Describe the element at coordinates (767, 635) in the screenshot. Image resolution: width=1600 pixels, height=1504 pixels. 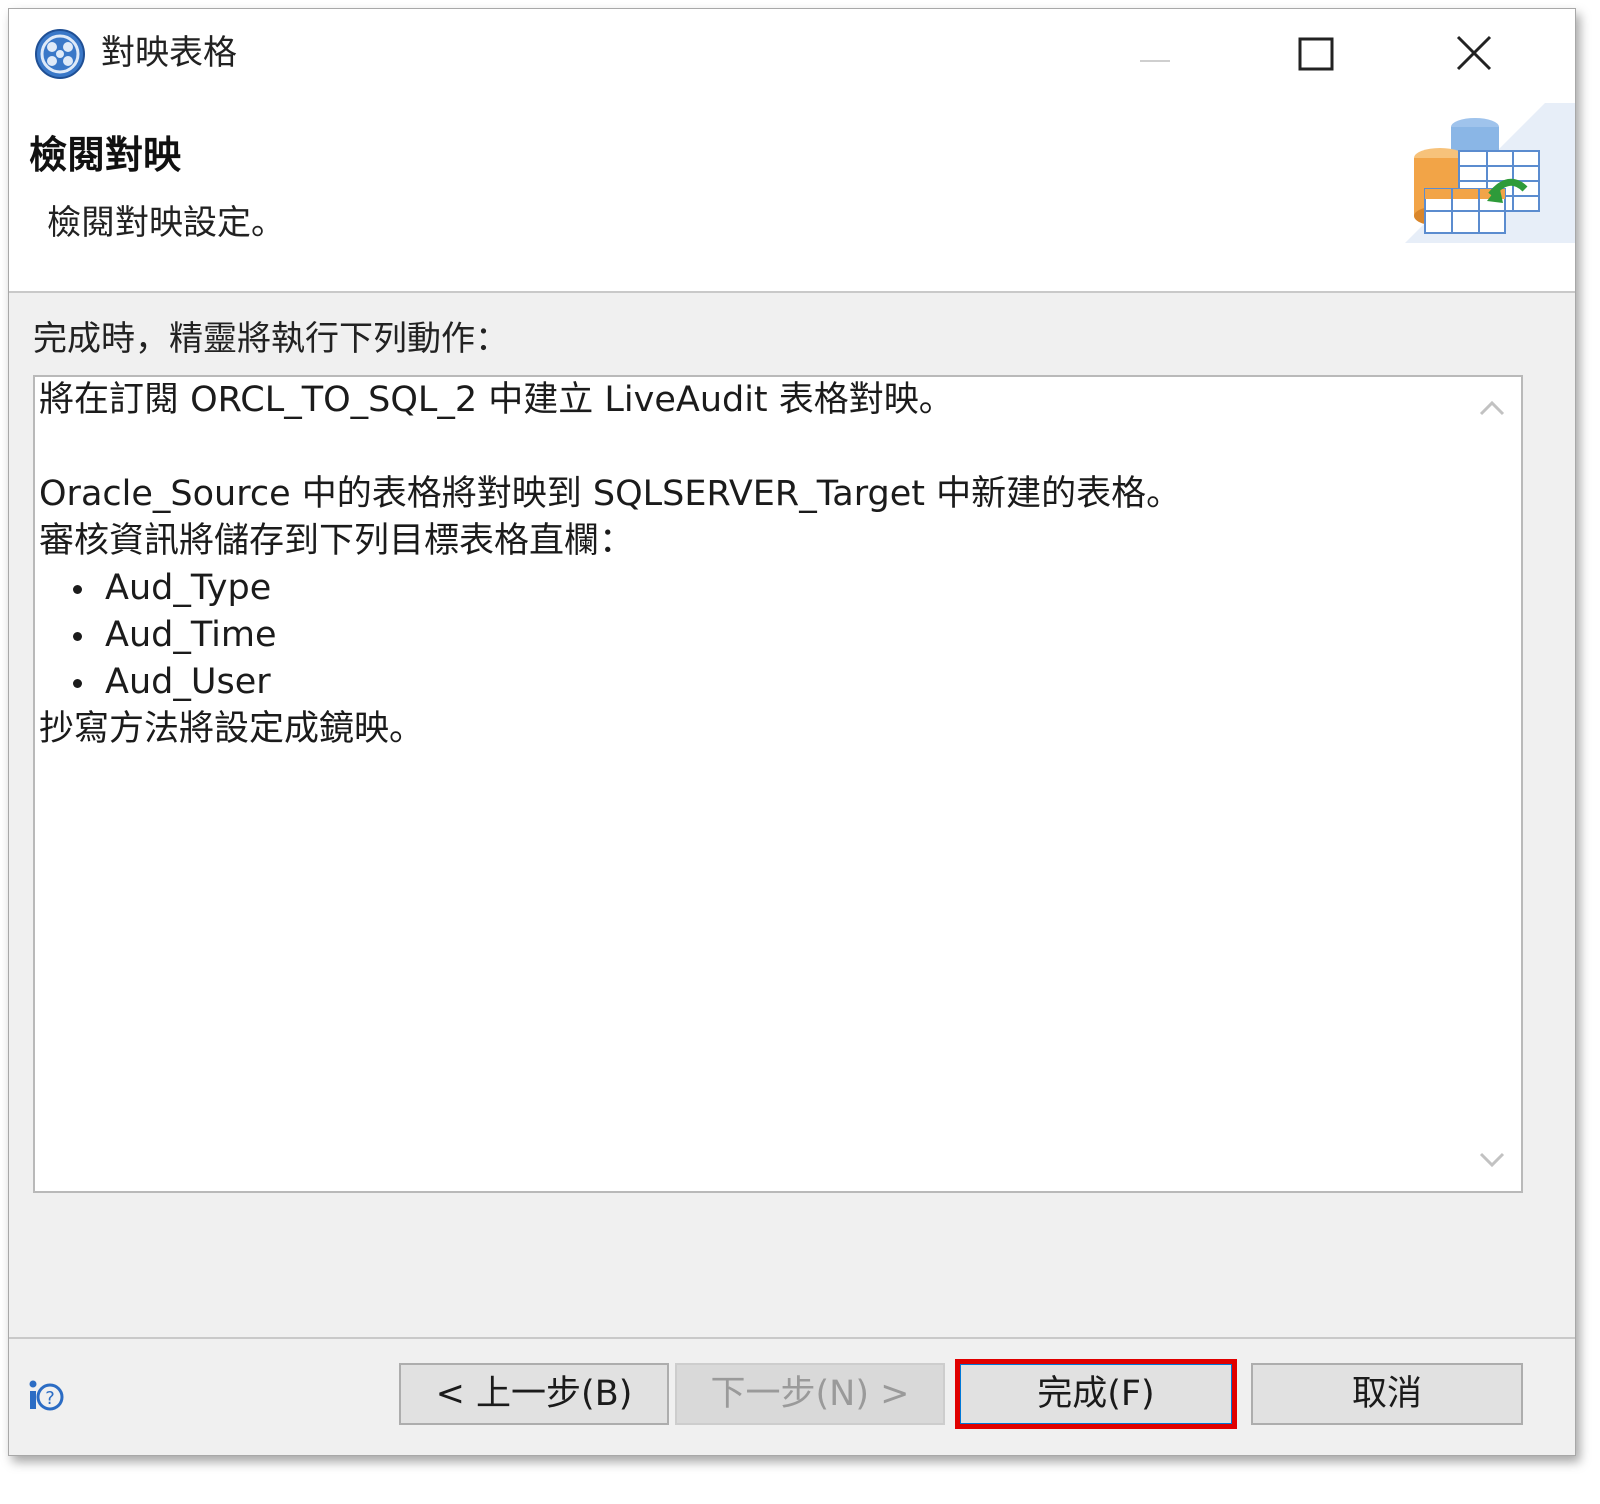
I see `list-item: Aud_Time` at that location.